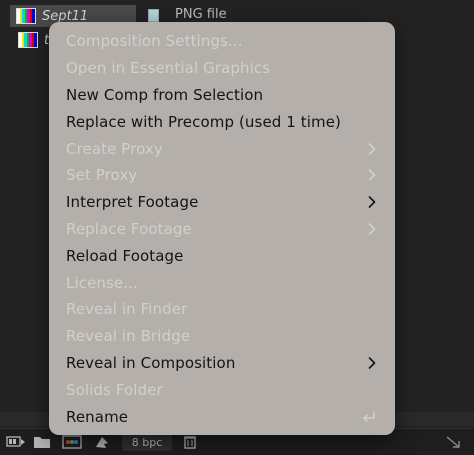  I want to click on resize-handle-icon, so click(453, 442).